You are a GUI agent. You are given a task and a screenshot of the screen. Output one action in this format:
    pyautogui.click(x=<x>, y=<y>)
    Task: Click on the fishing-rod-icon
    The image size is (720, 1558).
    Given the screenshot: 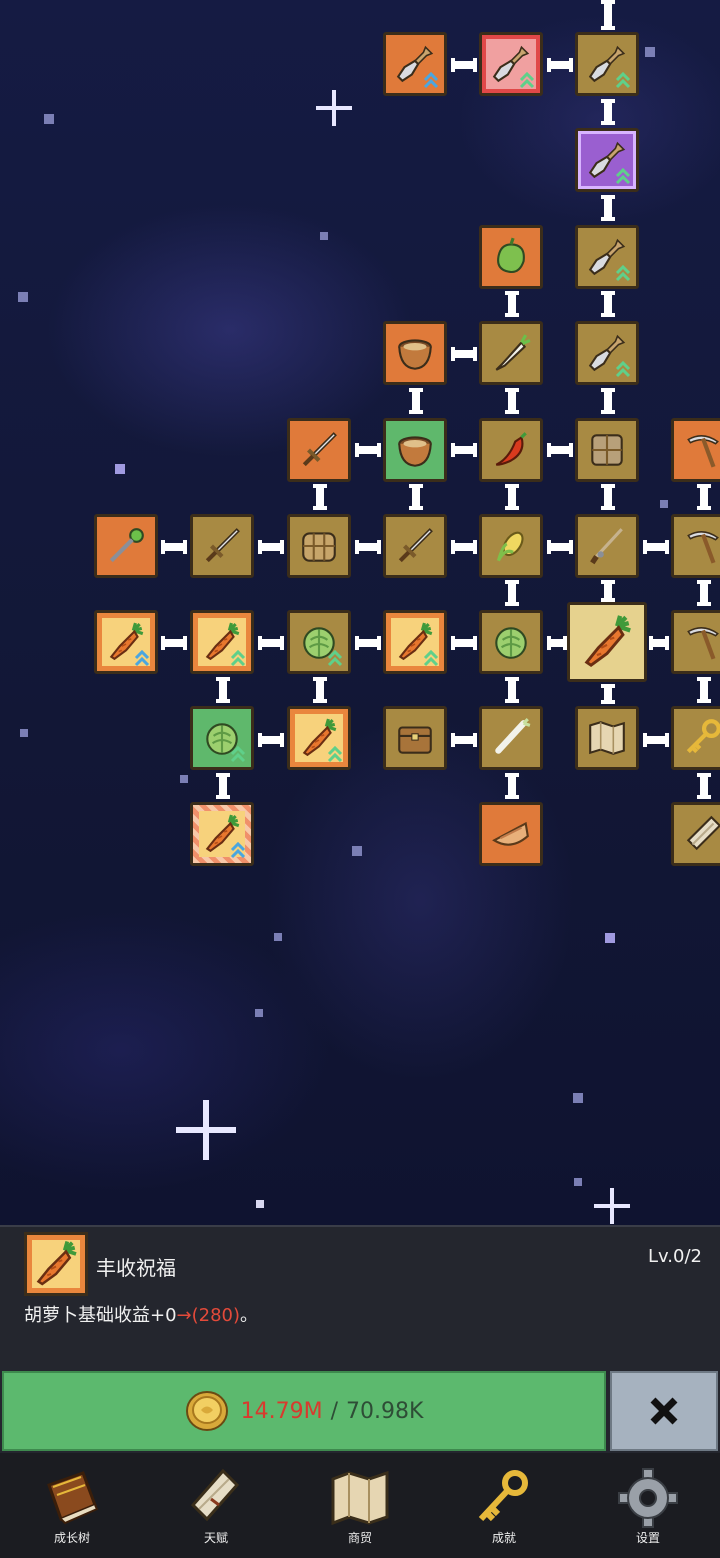 What is the action you would take?
    pyautogui.click(x=607, y=546)
    